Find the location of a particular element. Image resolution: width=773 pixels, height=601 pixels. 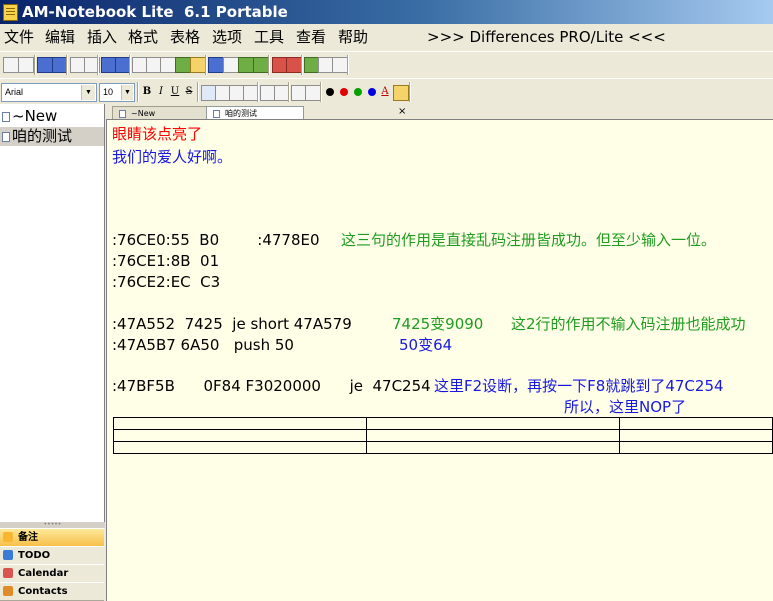

insert-picture-icon is located at coordinates (340, 65).